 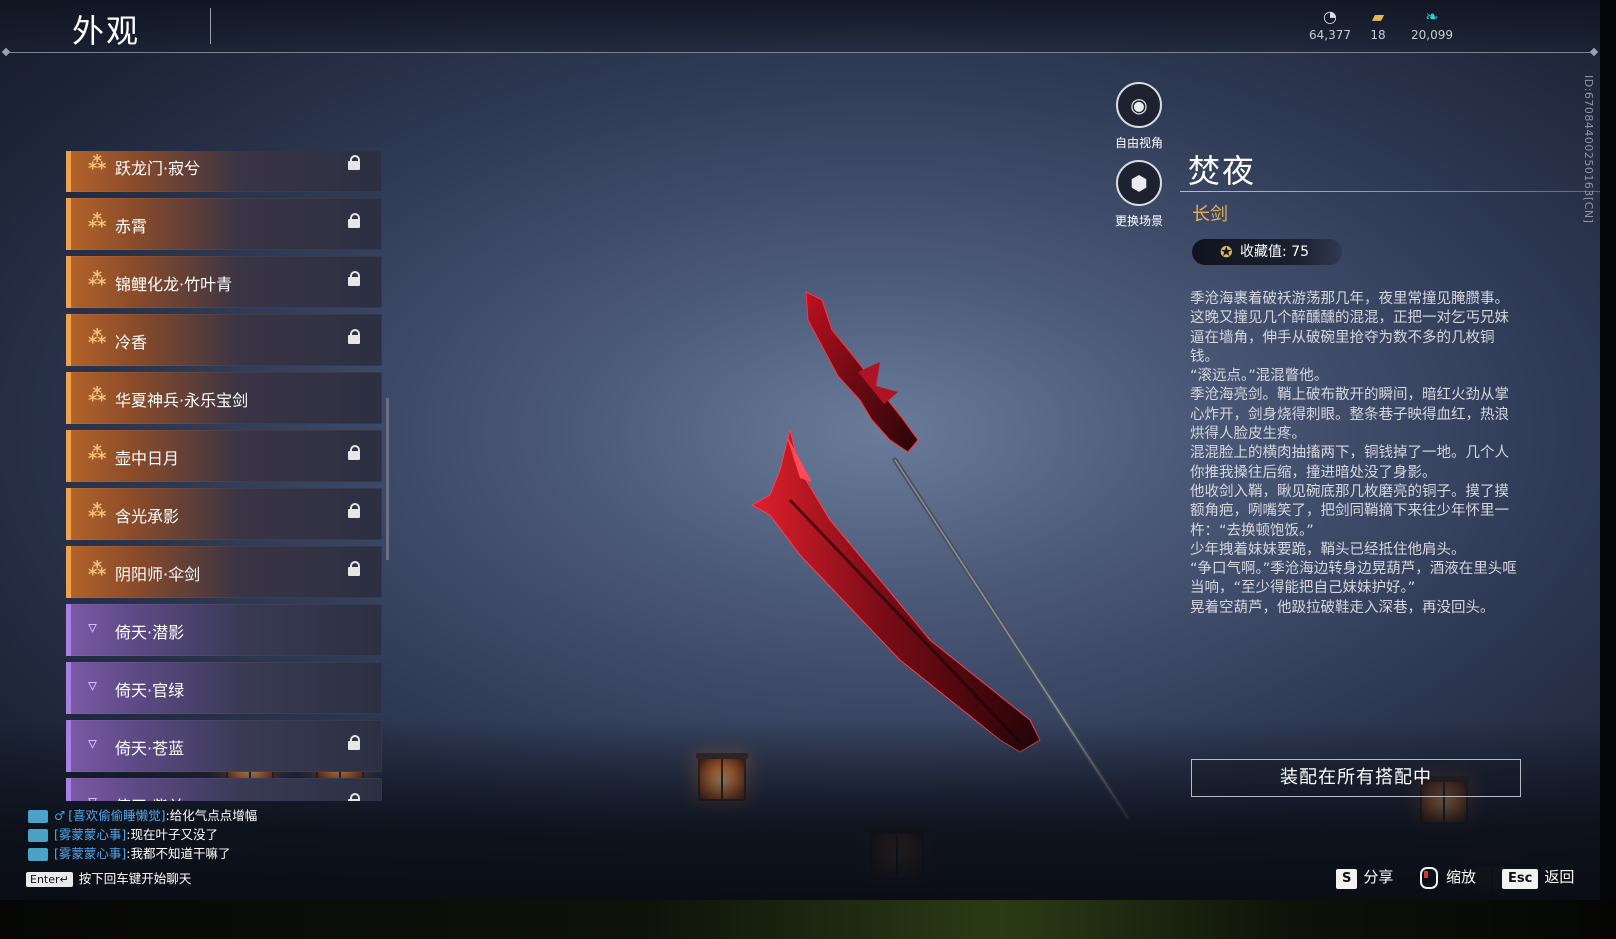 What do you see at coordinates (210, 26) in the screenshot?
I see `title-separator` at bounding box center [210, 26].